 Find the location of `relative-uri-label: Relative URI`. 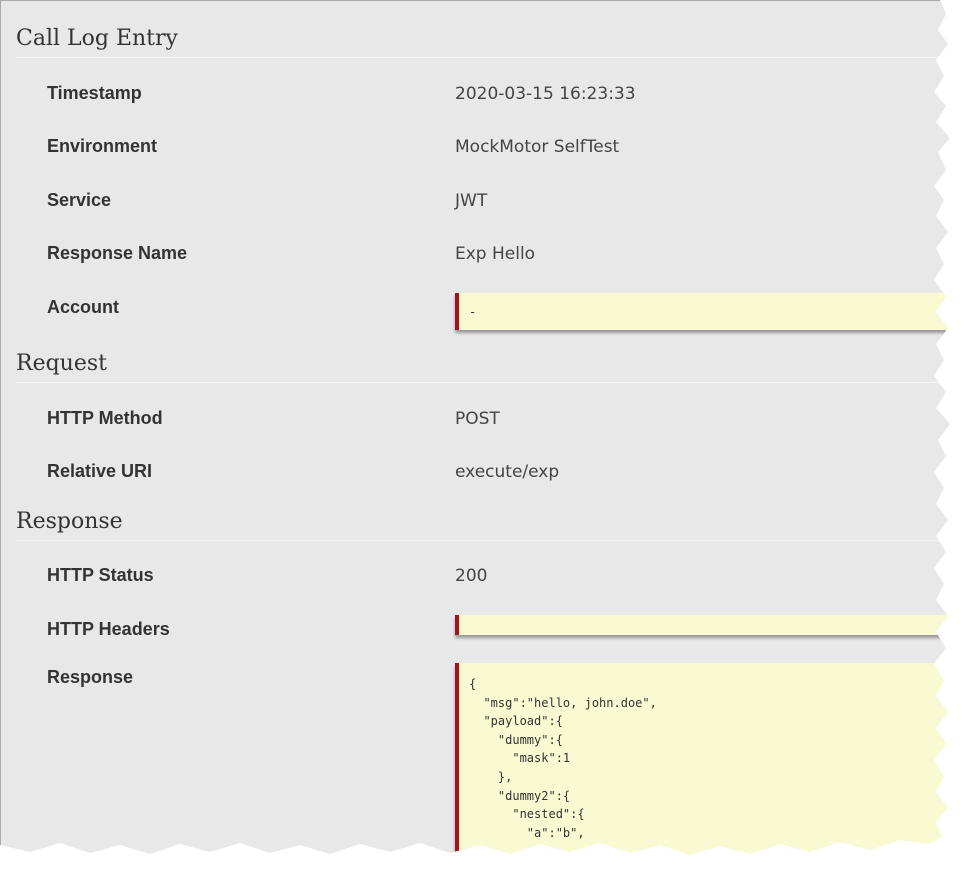

relative-uri-label: Relative URI is located at coordinates (100, 471).